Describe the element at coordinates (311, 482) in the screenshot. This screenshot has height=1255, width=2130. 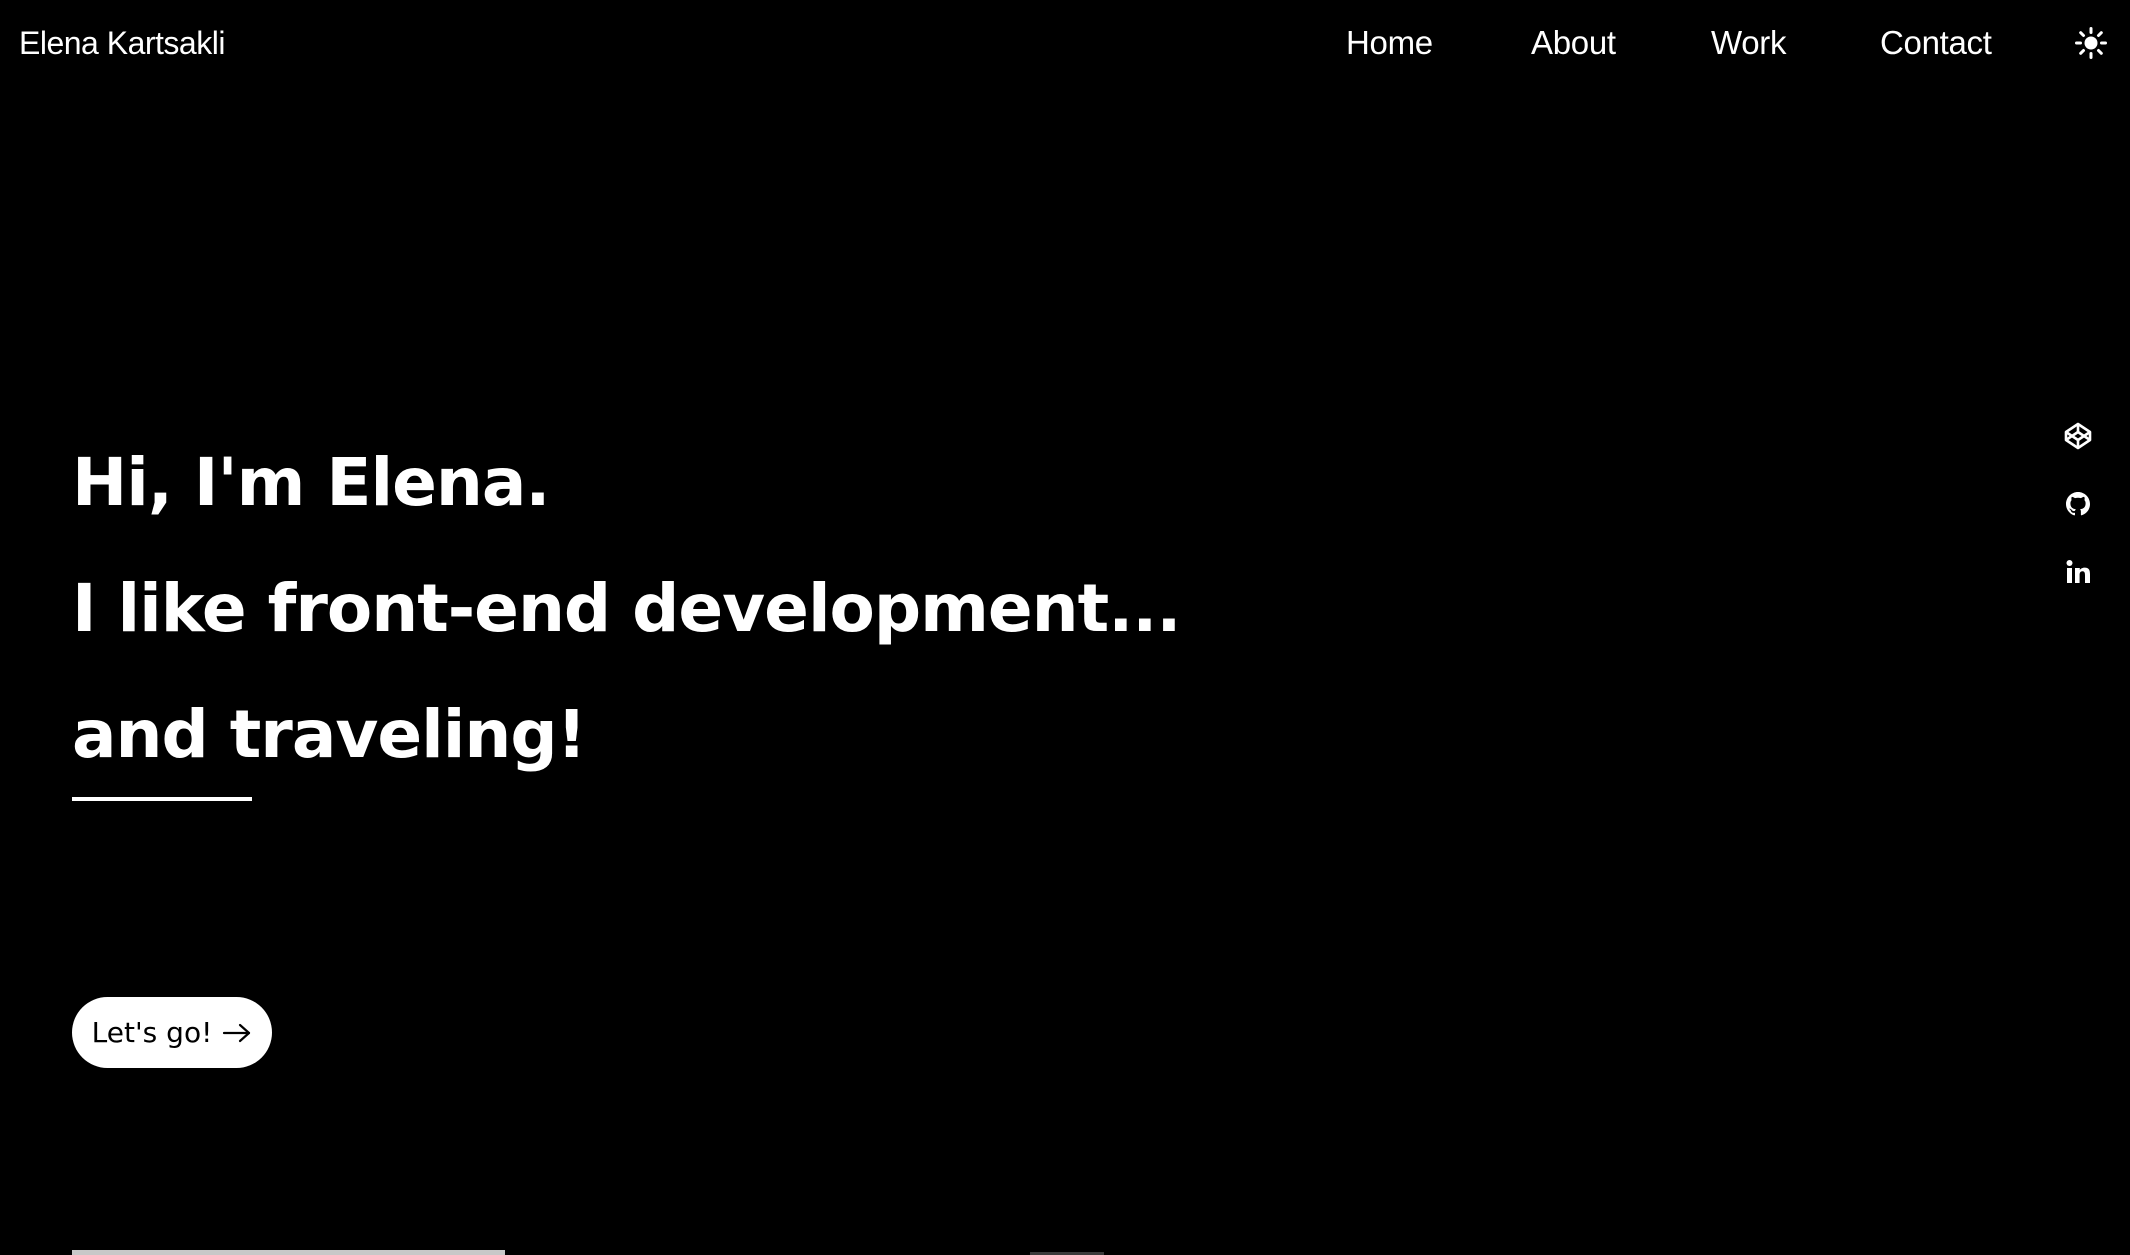
I see `hero-greeting: Hi, I'm Elena.` at that location.